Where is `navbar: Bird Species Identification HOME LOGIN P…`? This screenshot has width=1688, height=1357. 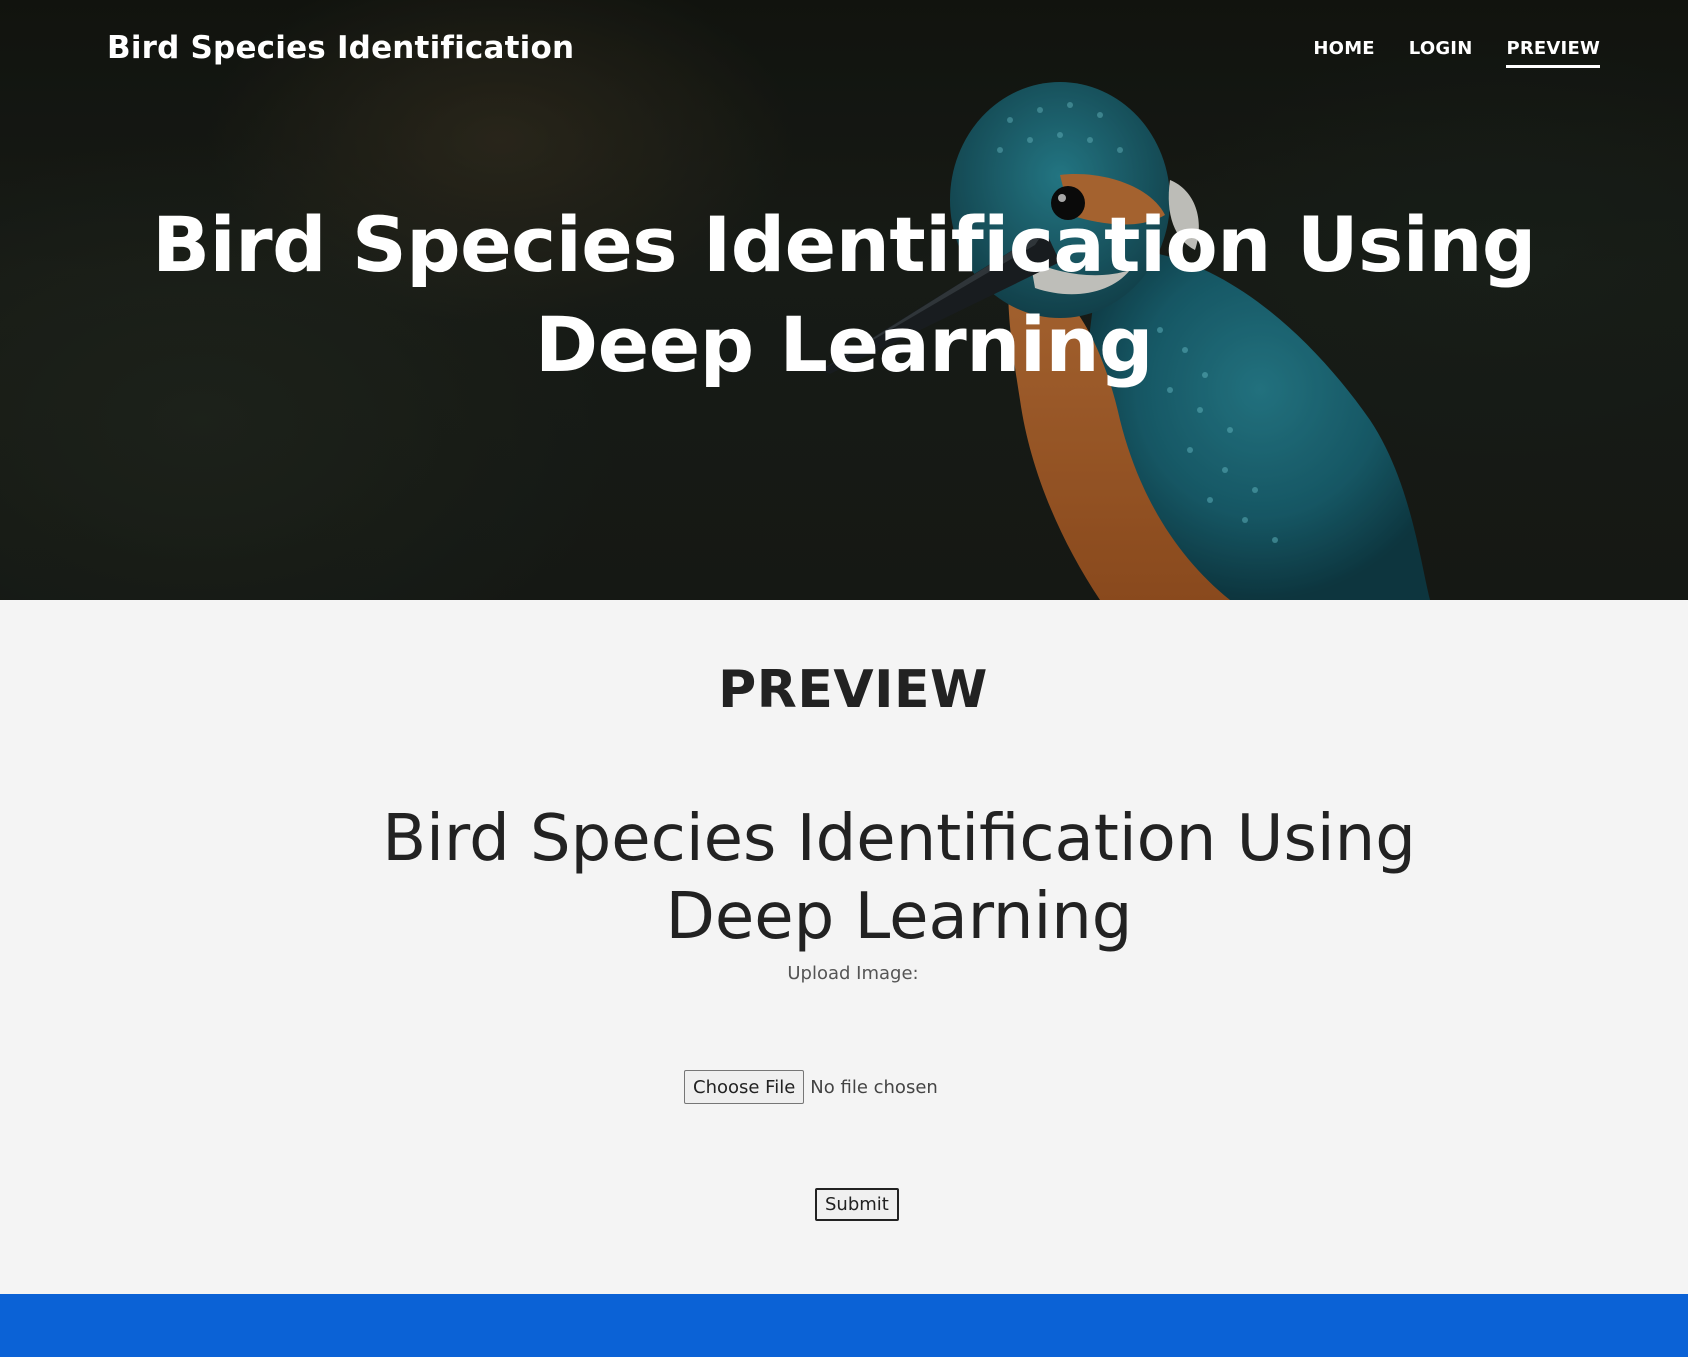 navbar: Bird Species Identification HOME LOGIN P… is located at coordinates (844, 50).